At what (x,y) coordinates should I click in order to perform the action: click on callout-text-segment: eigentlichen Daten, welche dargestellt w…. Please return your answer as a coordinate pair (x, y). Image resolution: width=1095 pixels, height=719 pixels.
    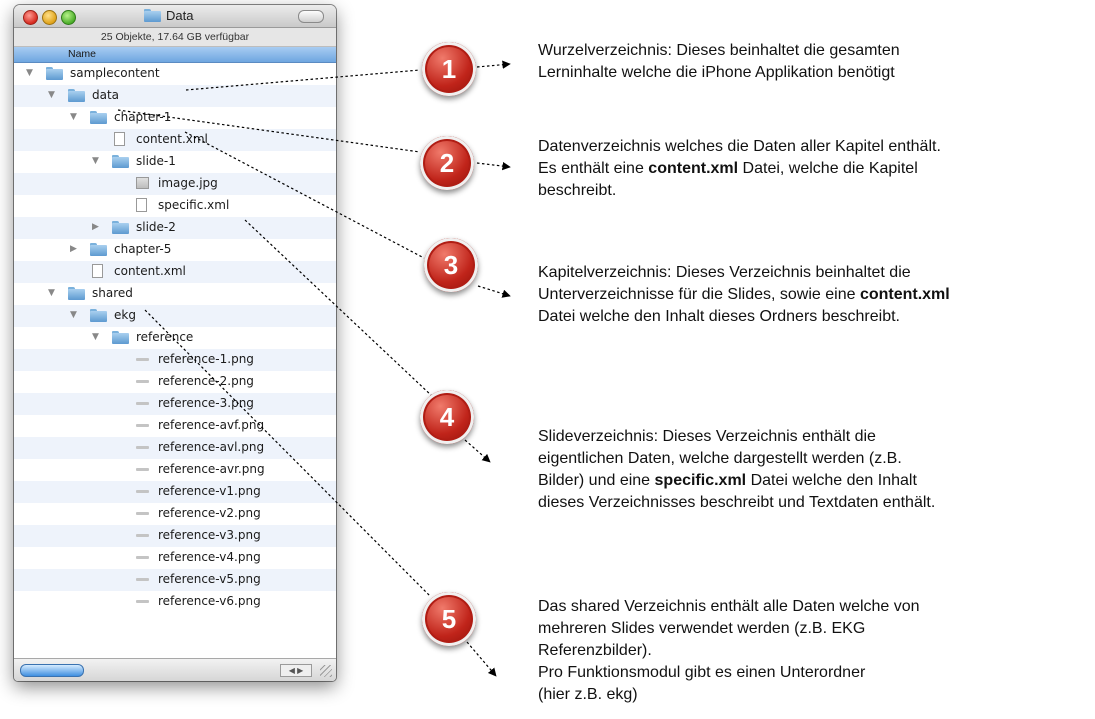
    Looking at the image, I should click on (720, 458).